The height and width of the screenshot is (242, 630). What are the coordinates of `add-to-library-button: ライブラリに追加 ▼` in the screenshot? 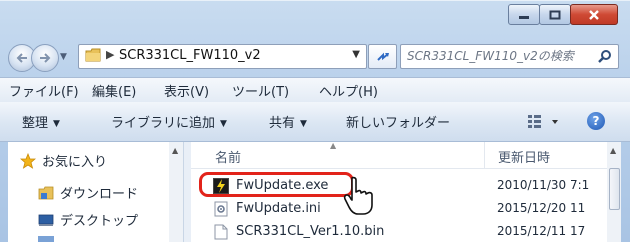 It's located at (169, 121).